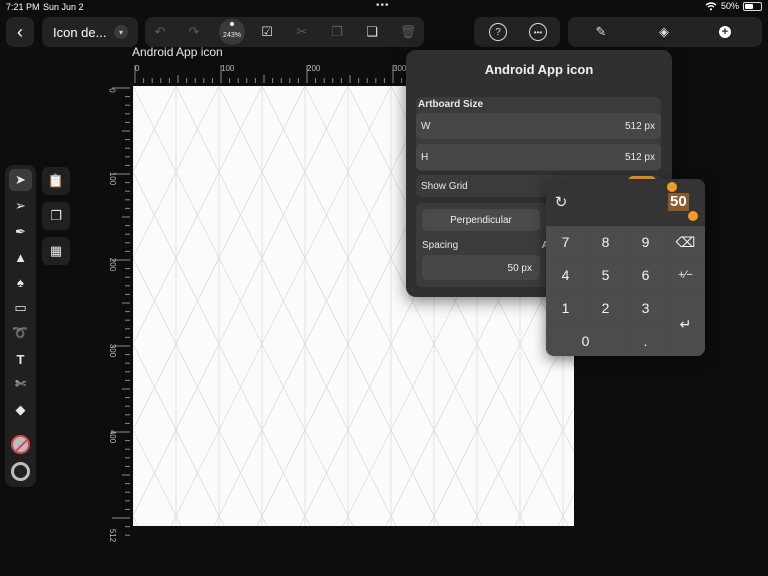 The height and width of the screenshot is (576, 768). I want to click on add-icon: +, so click(725, 32).